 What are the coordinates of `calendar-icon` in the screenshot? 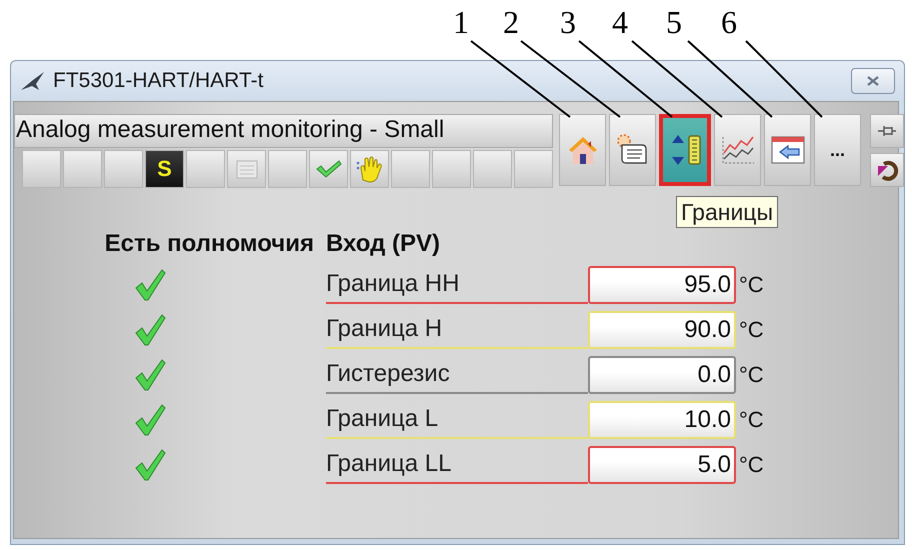 It's located at (246, 169).